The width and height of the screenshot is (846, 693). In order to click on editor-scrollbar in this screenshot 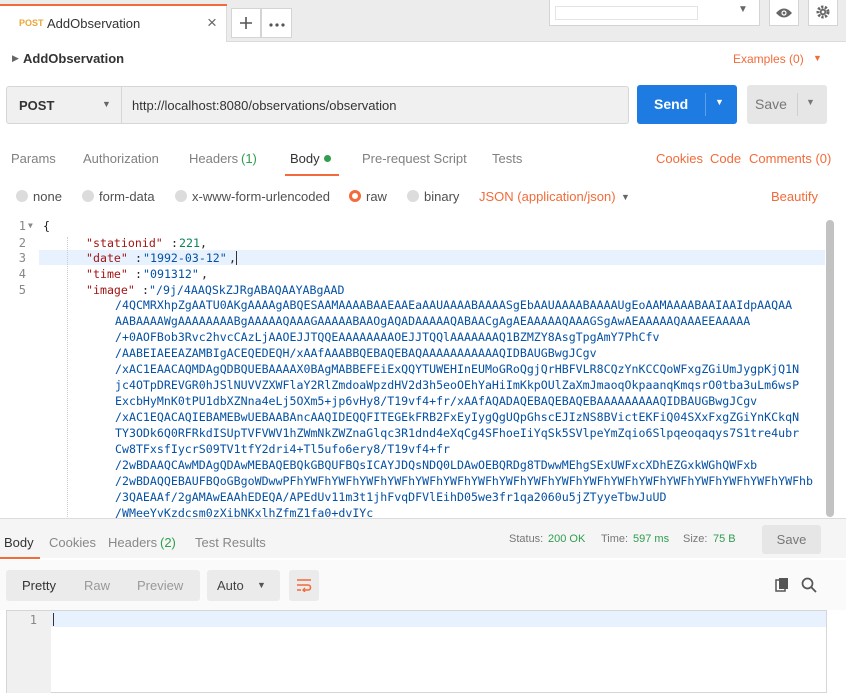, I will do `click(830, 368)`.